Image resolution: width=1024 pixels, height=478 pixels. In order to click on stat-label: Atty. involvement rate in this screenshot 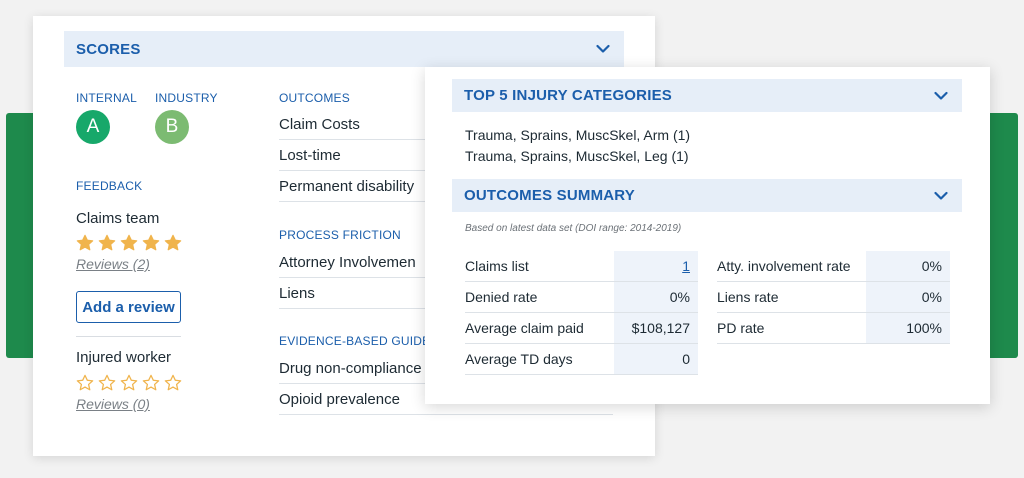, I will do `click(784, 266)`.